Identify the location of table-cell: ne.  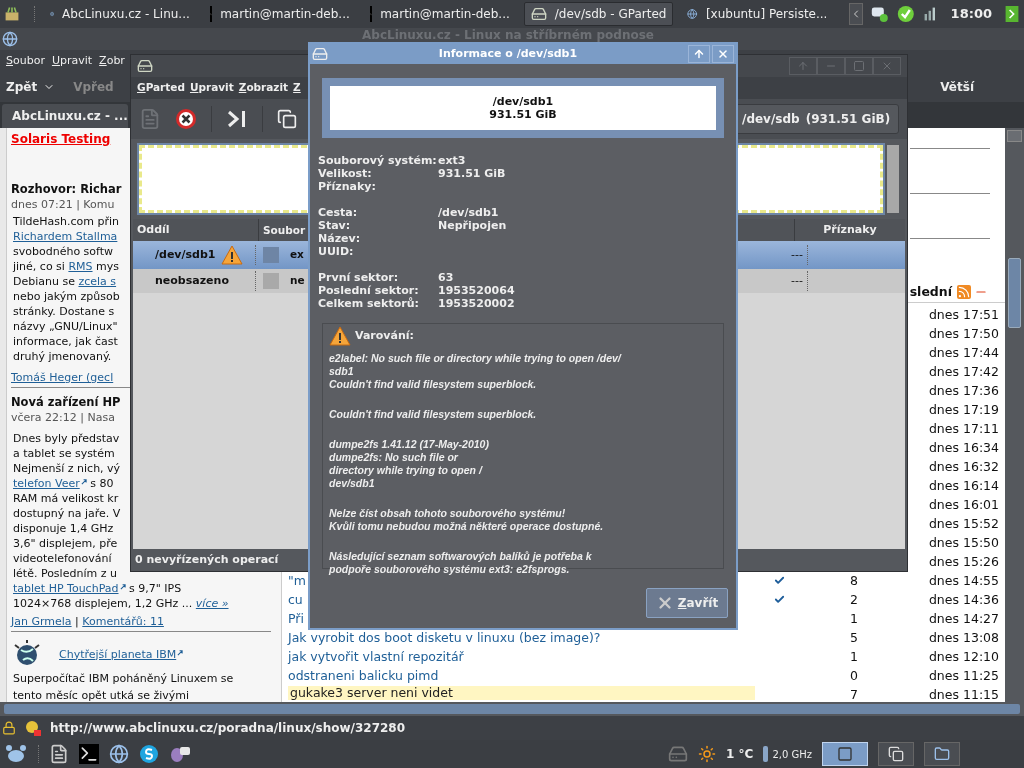
(297, 279).